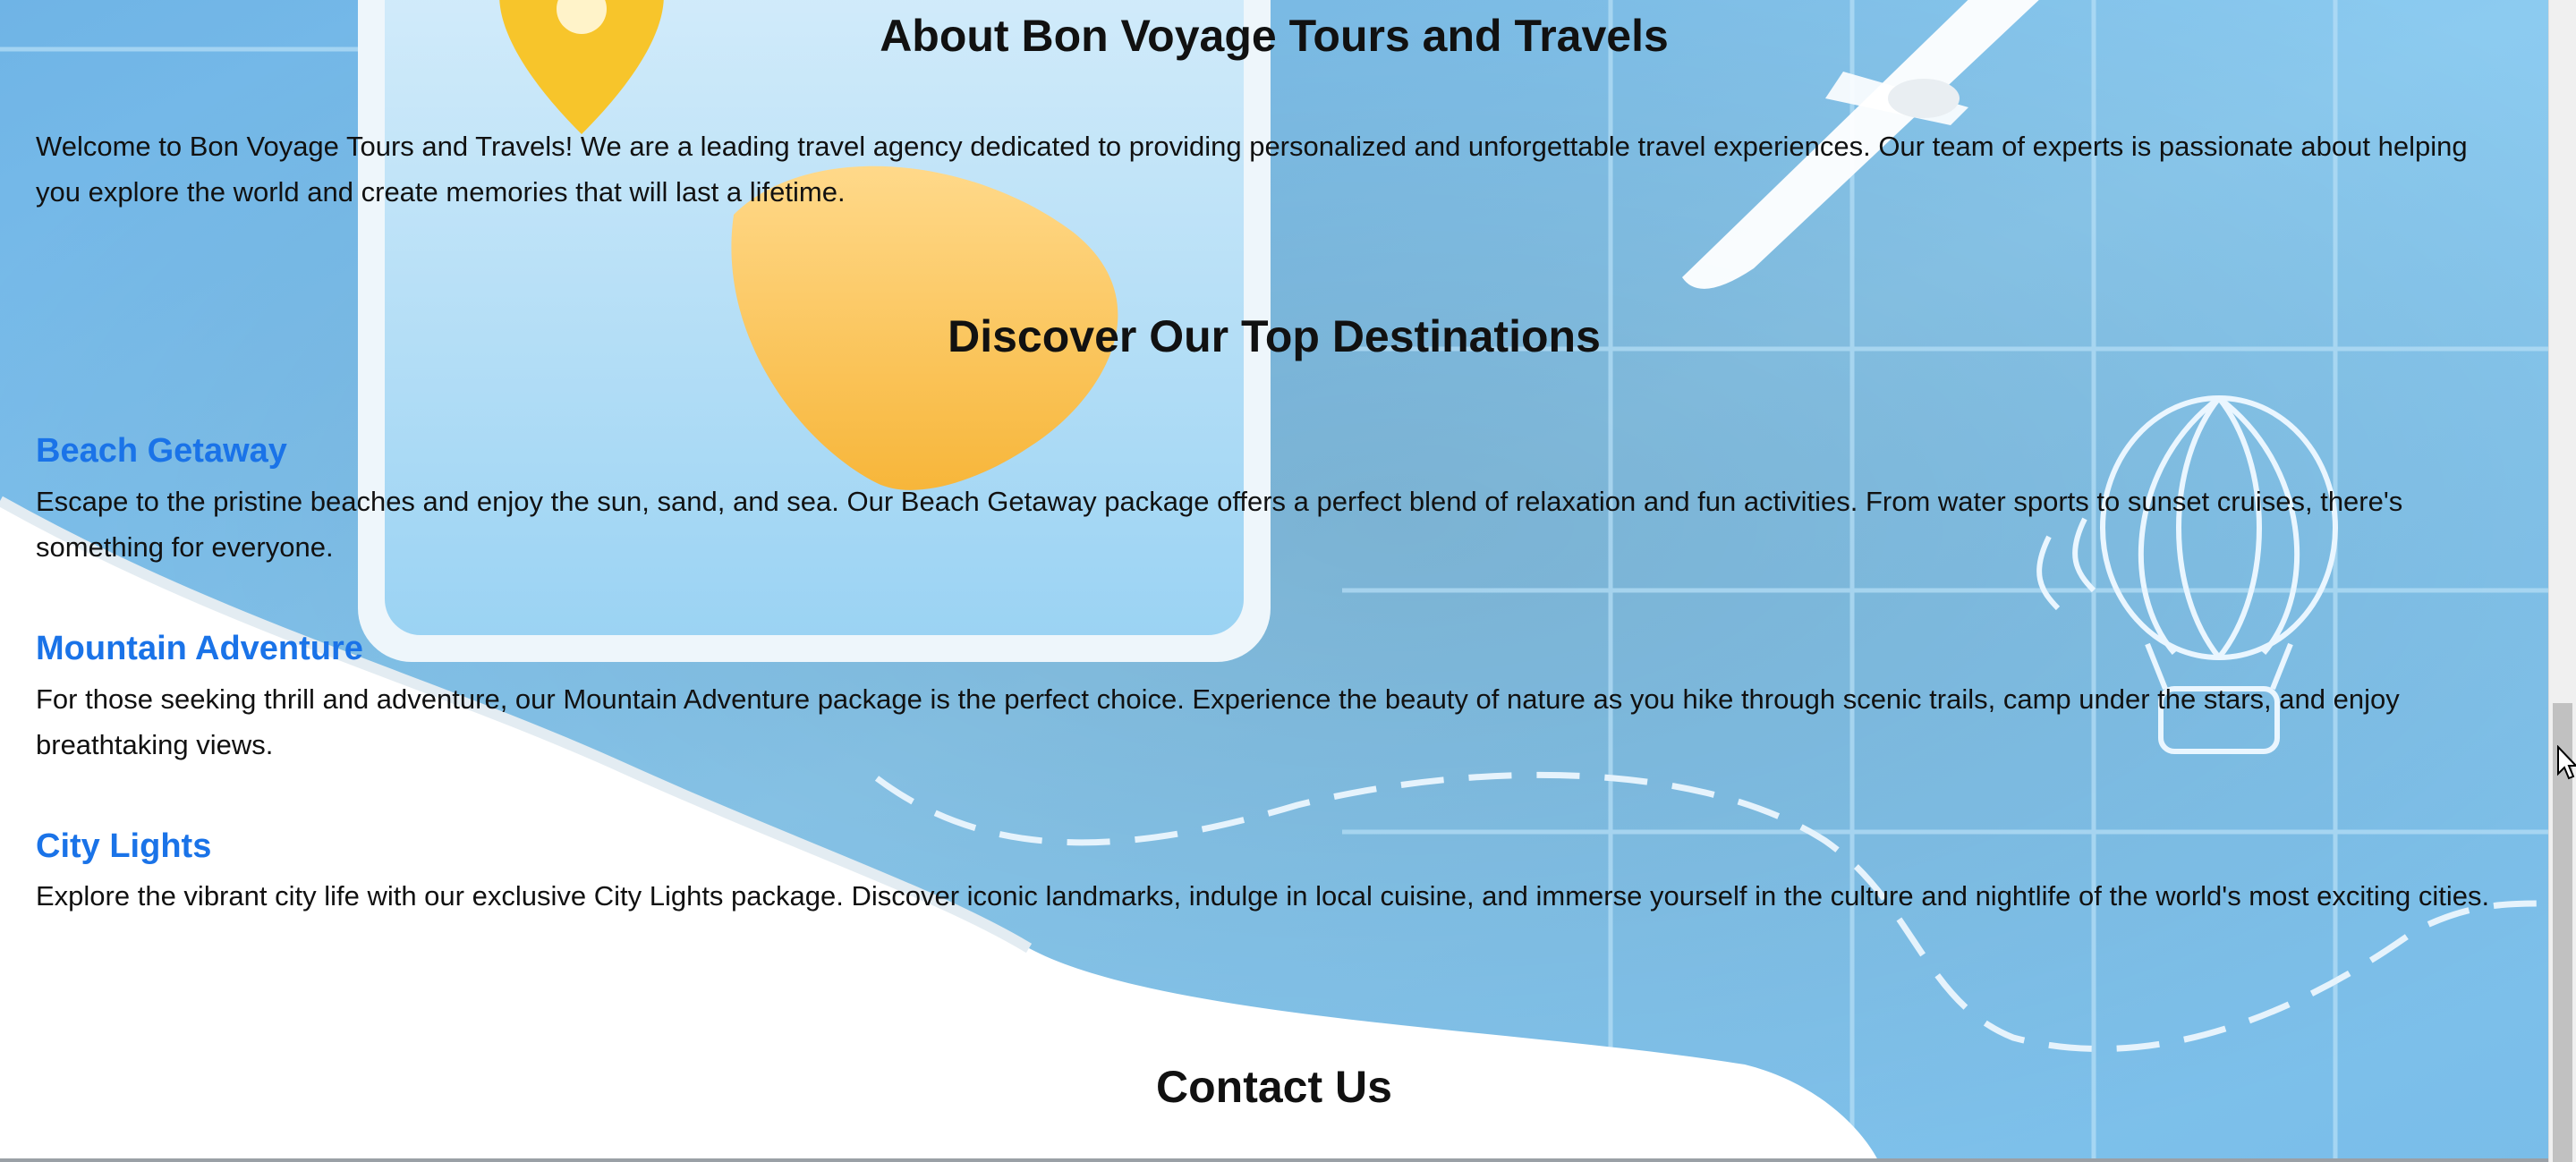  I want to click on about-heading: About Bon Voyage Tours and Travels, so click(1274, 36).